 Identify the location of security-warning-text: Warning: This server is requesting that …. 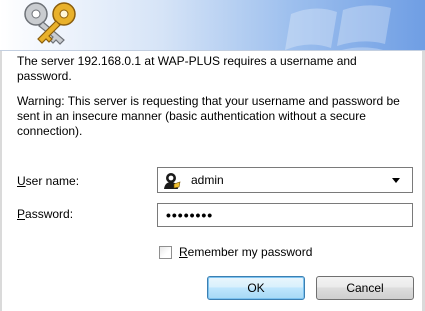
(208, 116).